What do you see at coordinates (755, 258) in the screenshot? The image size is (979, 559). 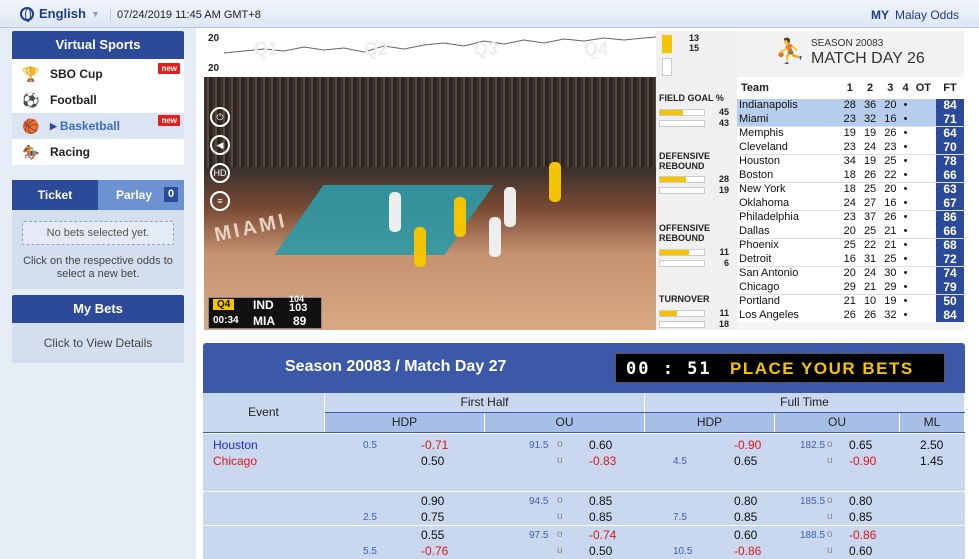 I see `team-name: Detroit` at bounding box center [755, 258].